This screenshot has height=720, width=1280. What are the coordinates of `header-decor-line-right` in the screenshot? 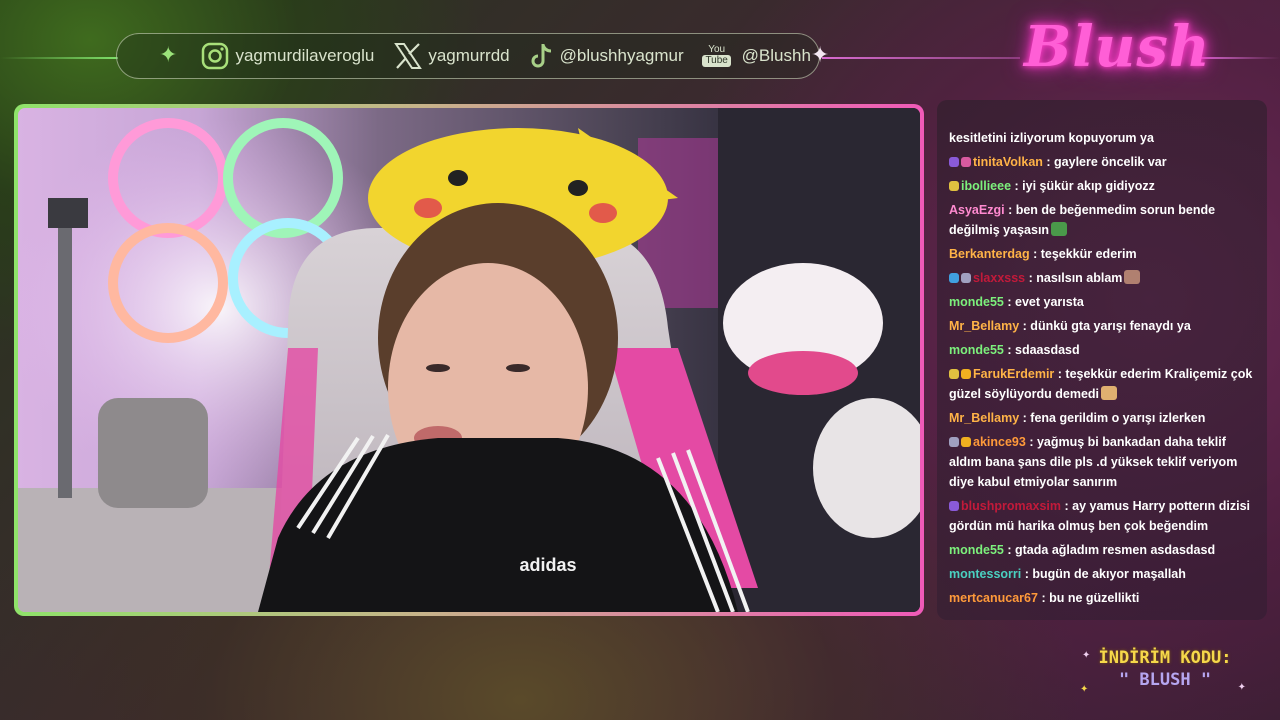 It's located at (921, 58).